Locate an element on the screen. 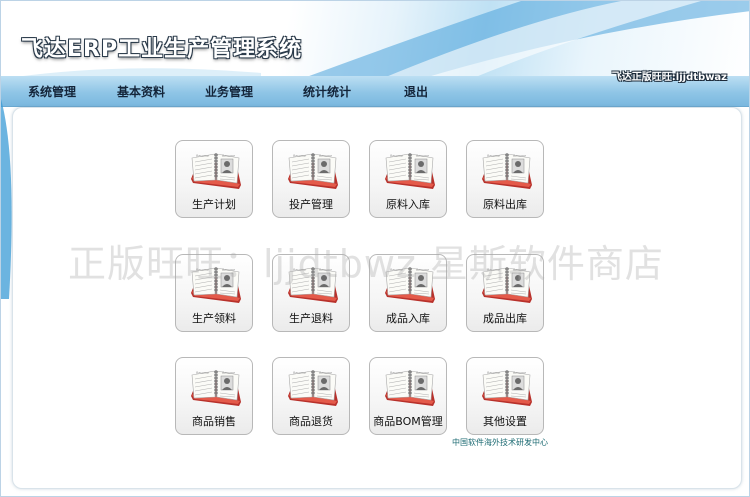  menu-item-basic-data: 基本资料 is located at coordinates (141, 91).